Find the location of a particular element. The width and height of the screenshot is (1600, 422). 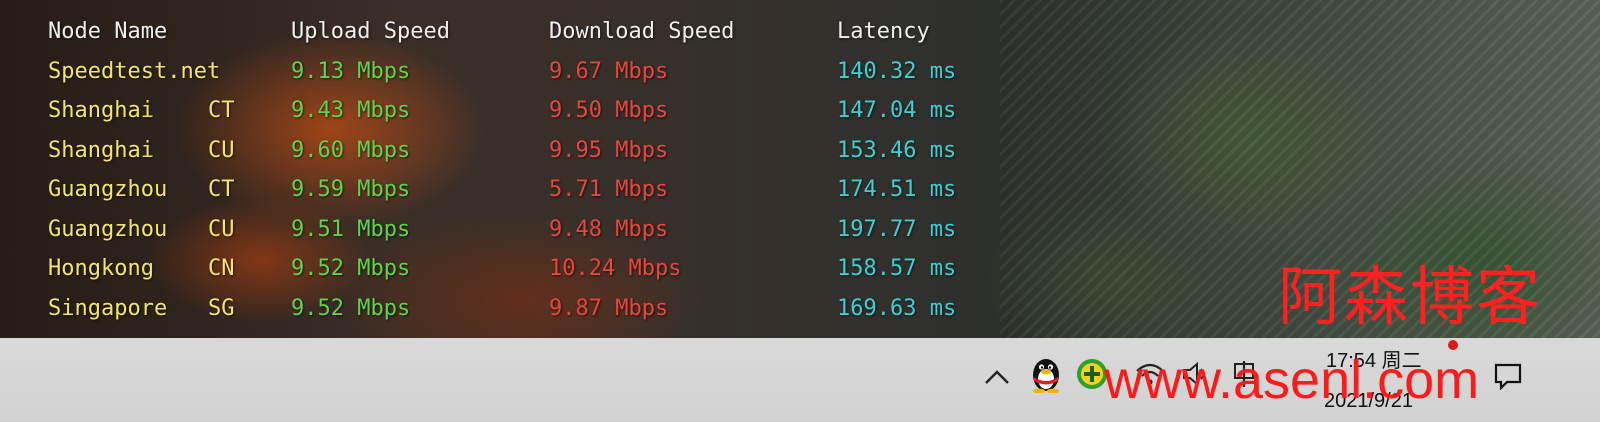

upload-speed-value: 9.60 Mbps is located at coordinates (351, 150).